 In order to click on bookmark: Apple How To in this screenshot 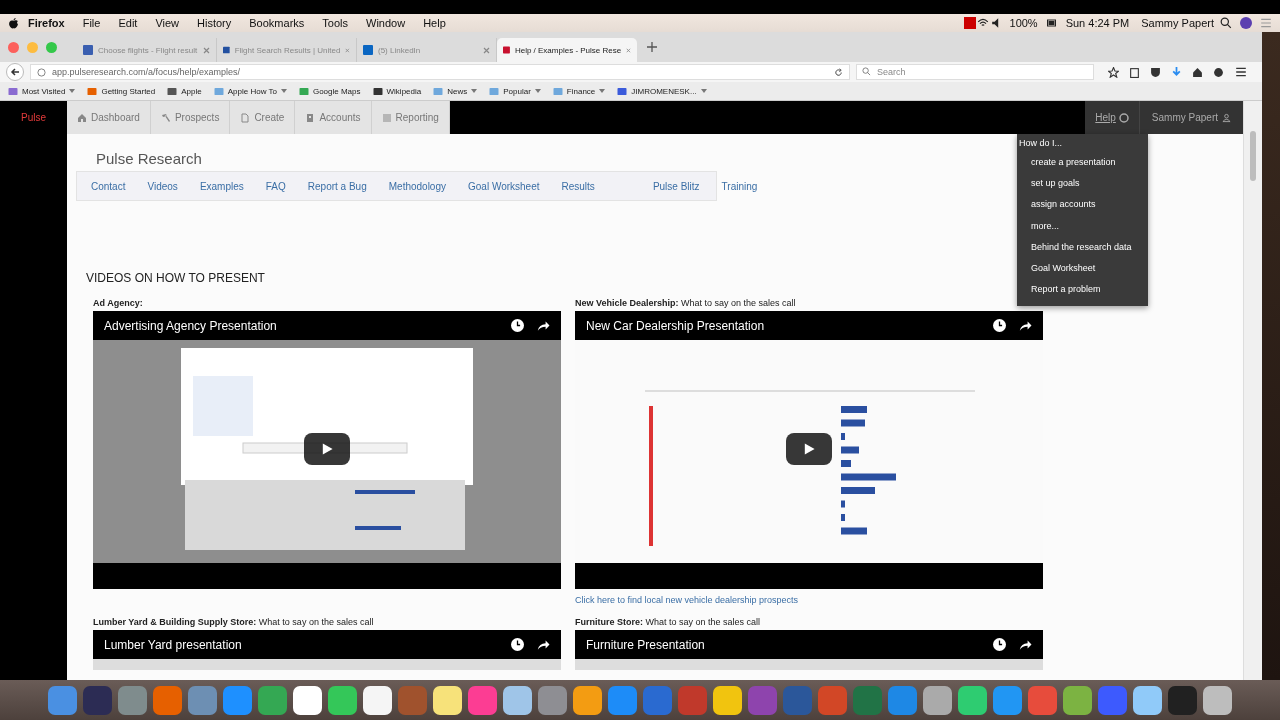, I will do `click(250, 91)`.